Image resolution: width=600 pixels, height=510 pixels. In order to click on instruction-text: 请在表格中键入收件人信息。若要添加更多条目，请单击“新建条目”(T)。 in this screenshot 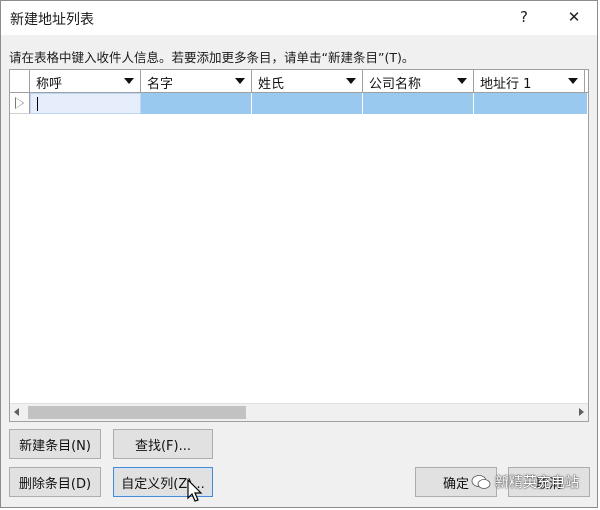, I will do `click(212, 57)`.